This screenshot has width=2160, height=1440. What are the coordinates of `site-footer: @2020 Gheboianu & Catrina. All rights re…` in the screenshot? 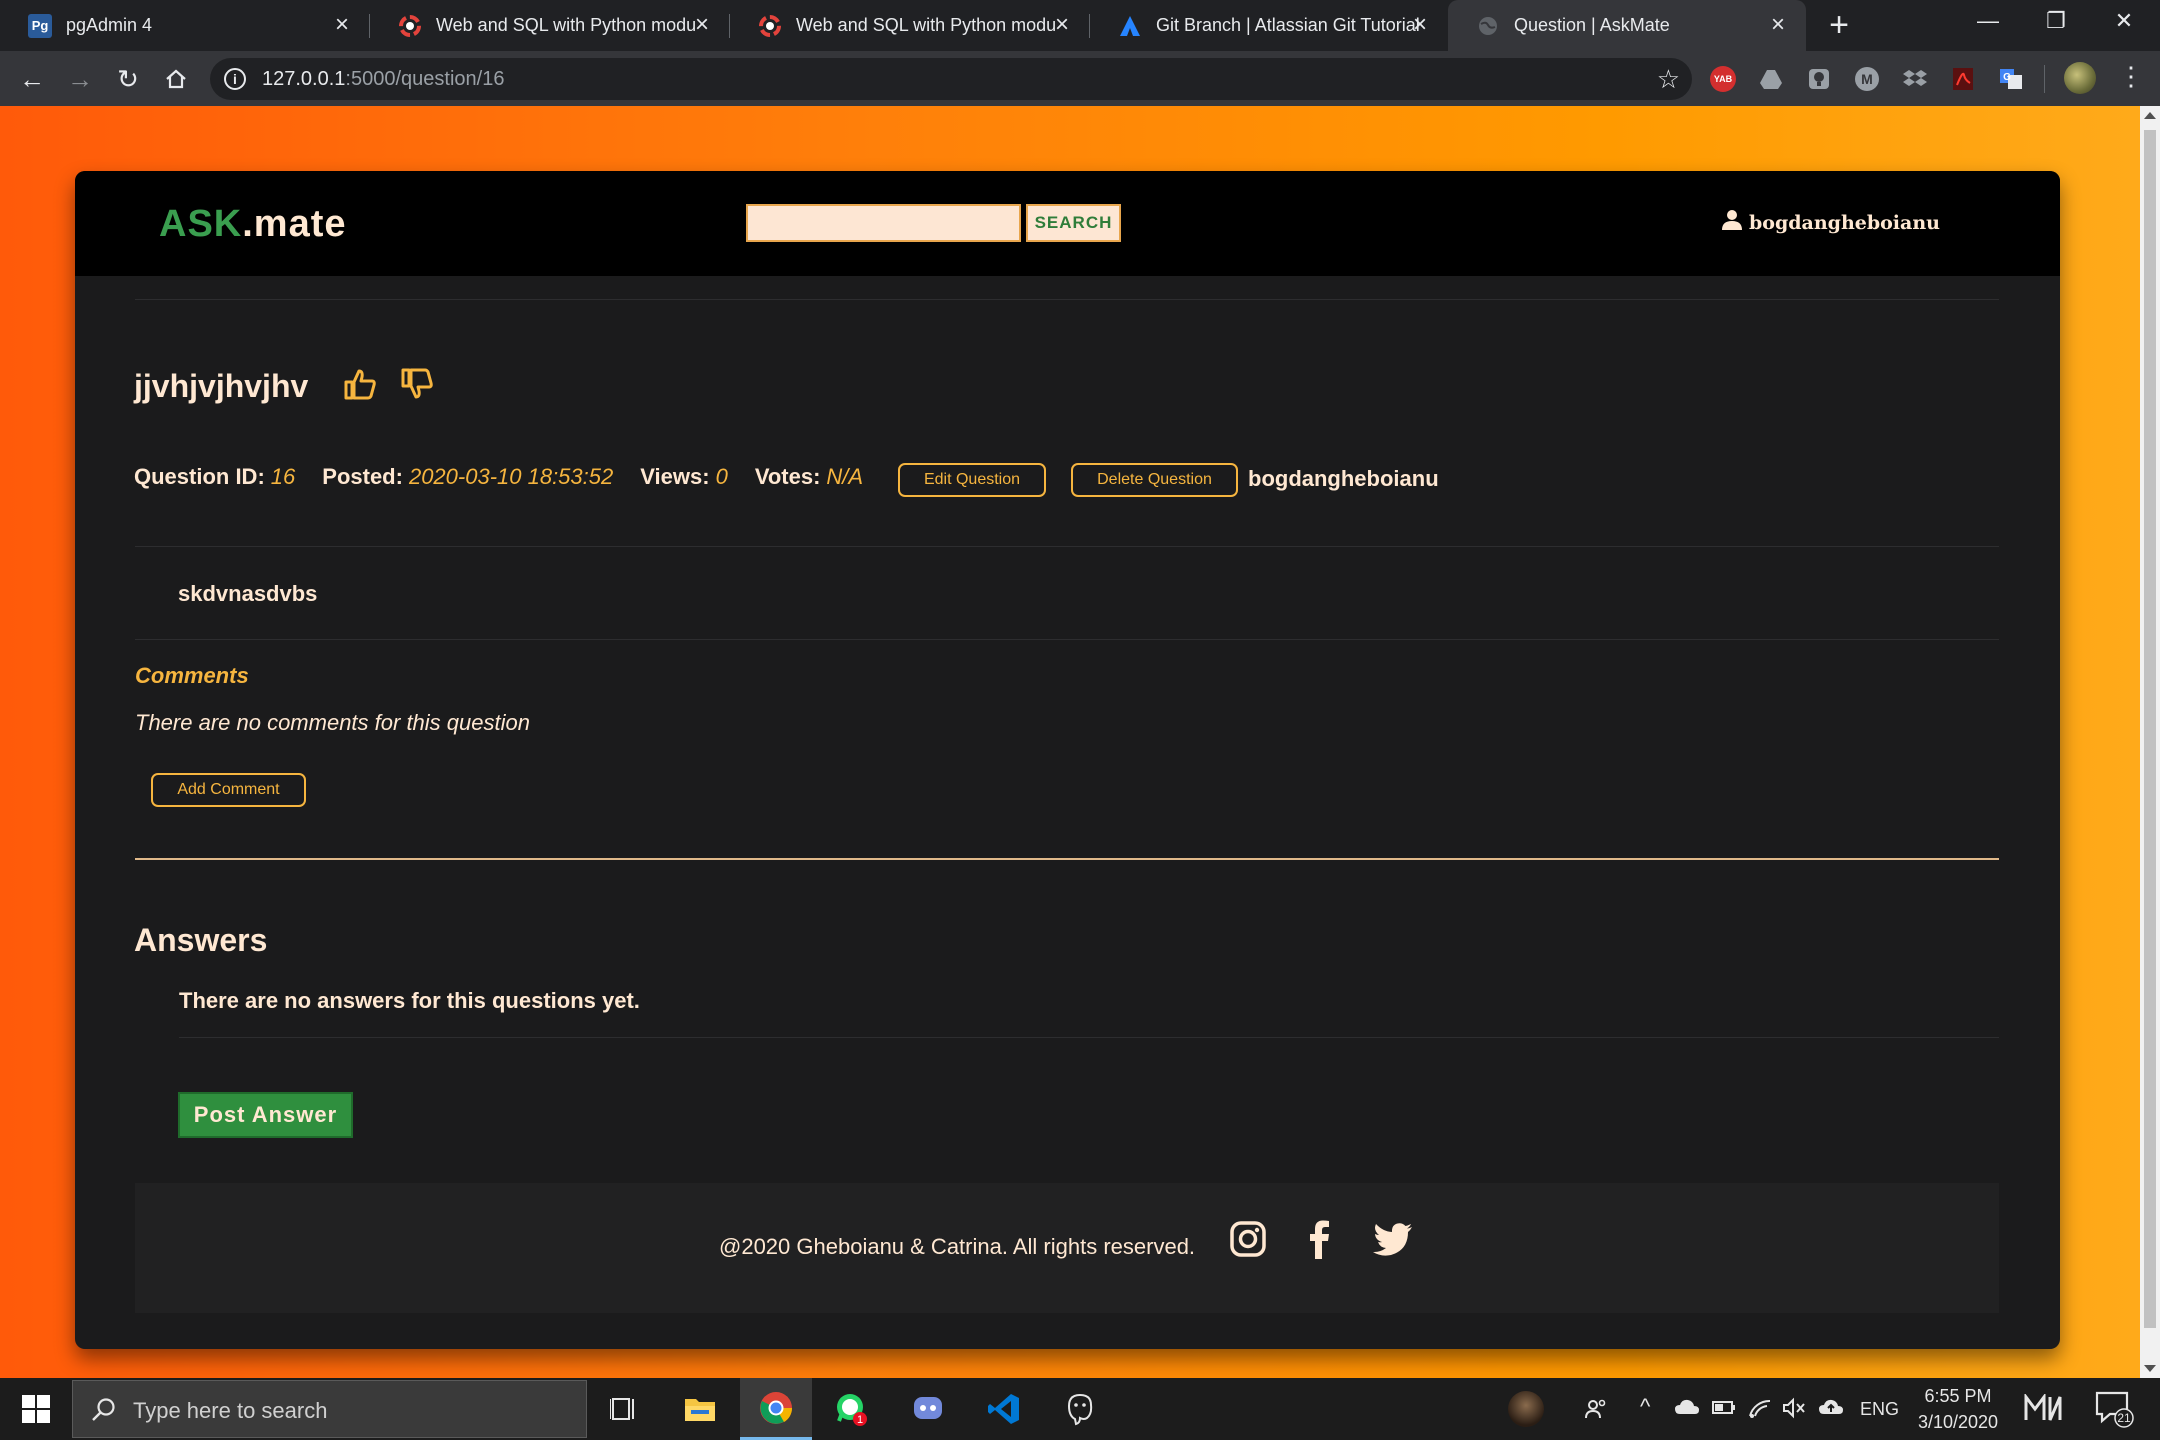 It's located at (1067, 1248).